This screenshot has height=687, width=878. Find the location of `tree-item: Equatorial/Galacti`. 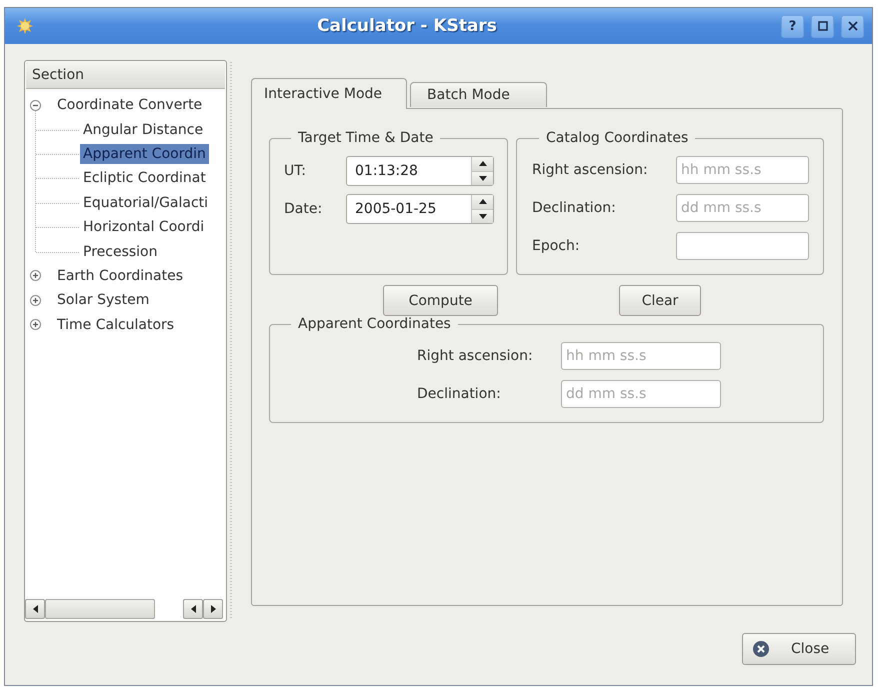

tree-item: Equatorial/Galacti is located at coordinates (146, 202).